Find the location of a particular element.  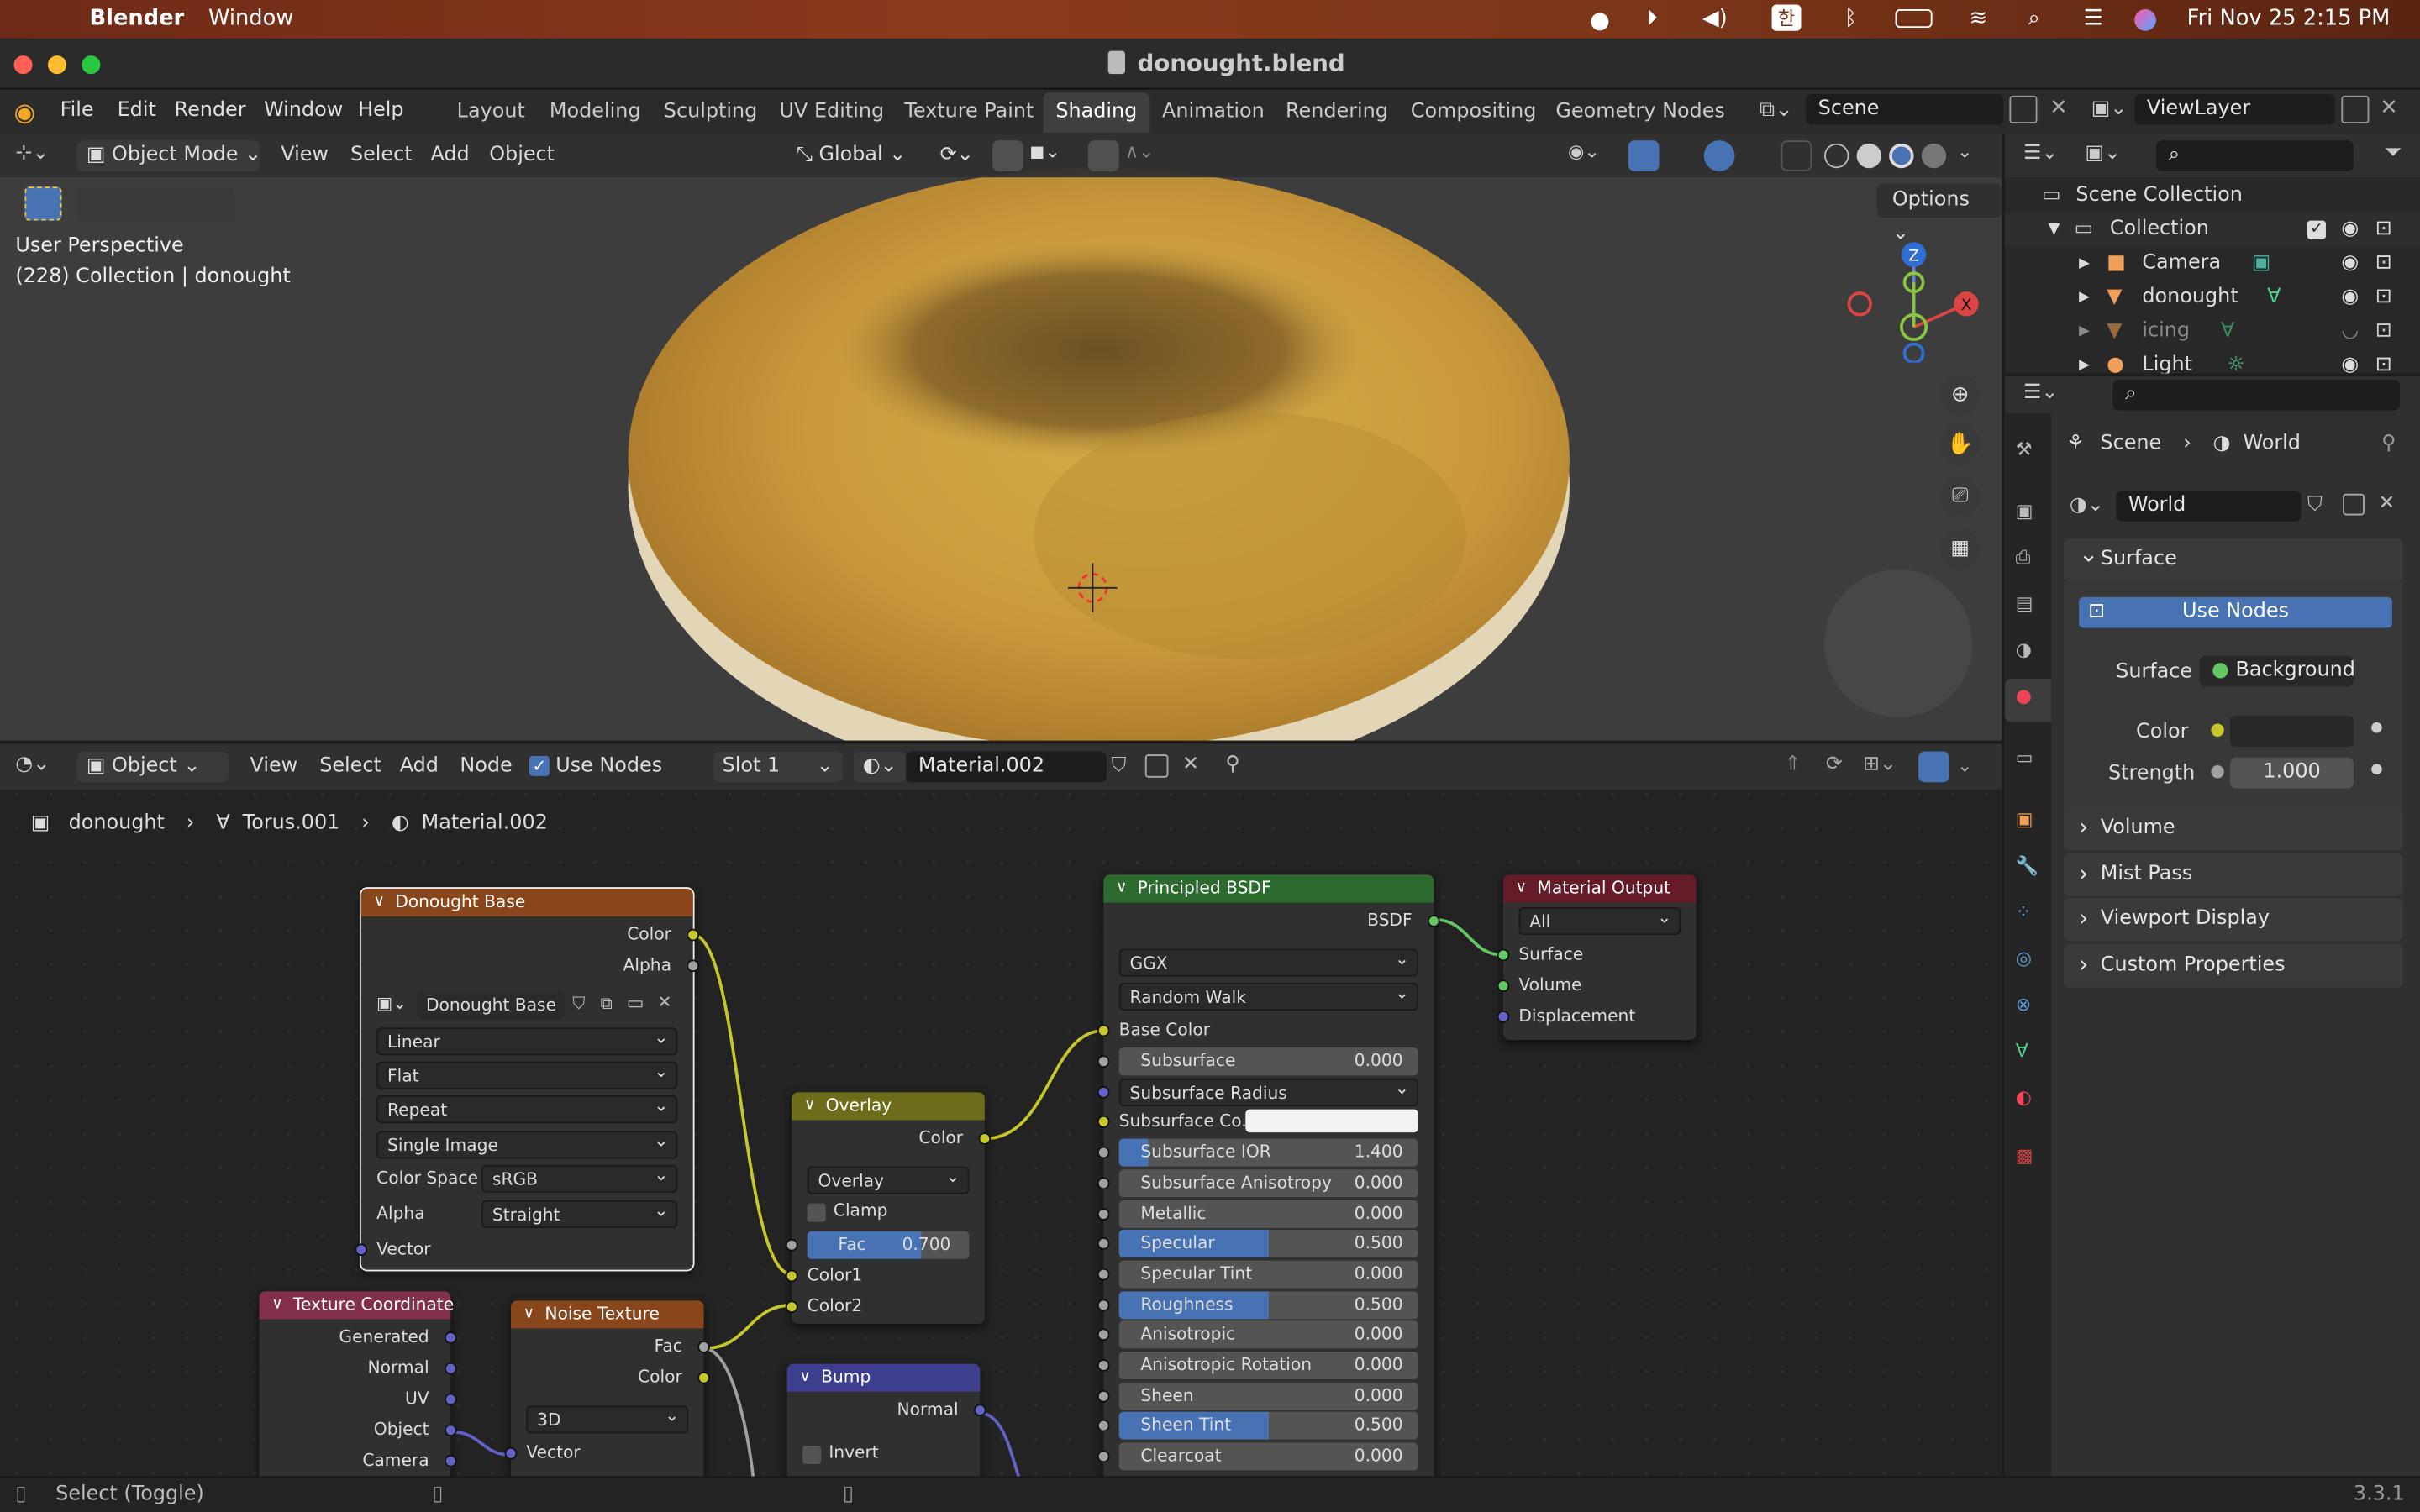

eye-icon: ◉ is located at coordinates (2350, 229).